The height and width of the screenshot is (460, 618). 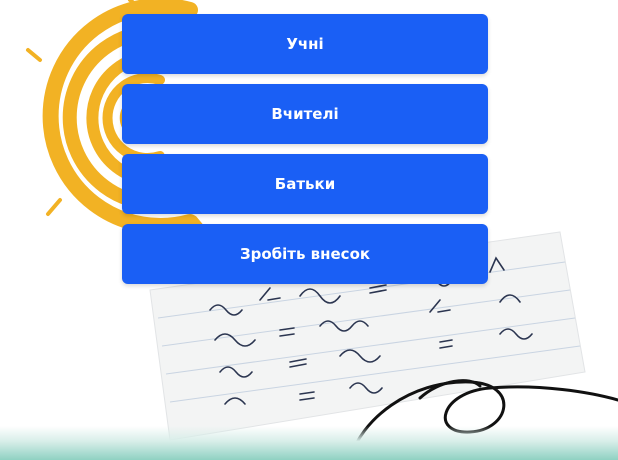 I want to click on students-button: Учні, so click(x=305, y=44).